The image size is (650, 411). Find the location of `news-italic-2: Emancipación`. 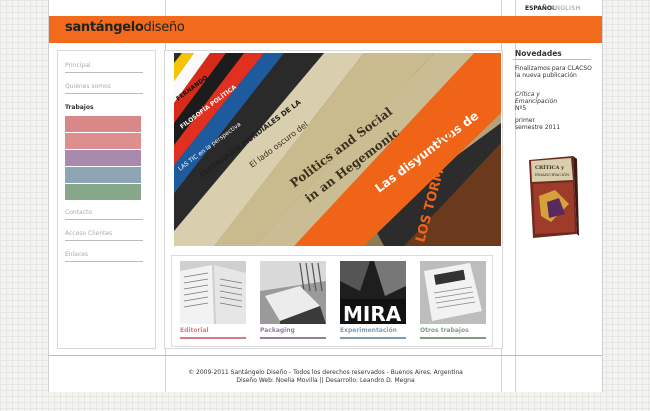

news-italic-2: Emancipación is located at coordinates (536, 101).